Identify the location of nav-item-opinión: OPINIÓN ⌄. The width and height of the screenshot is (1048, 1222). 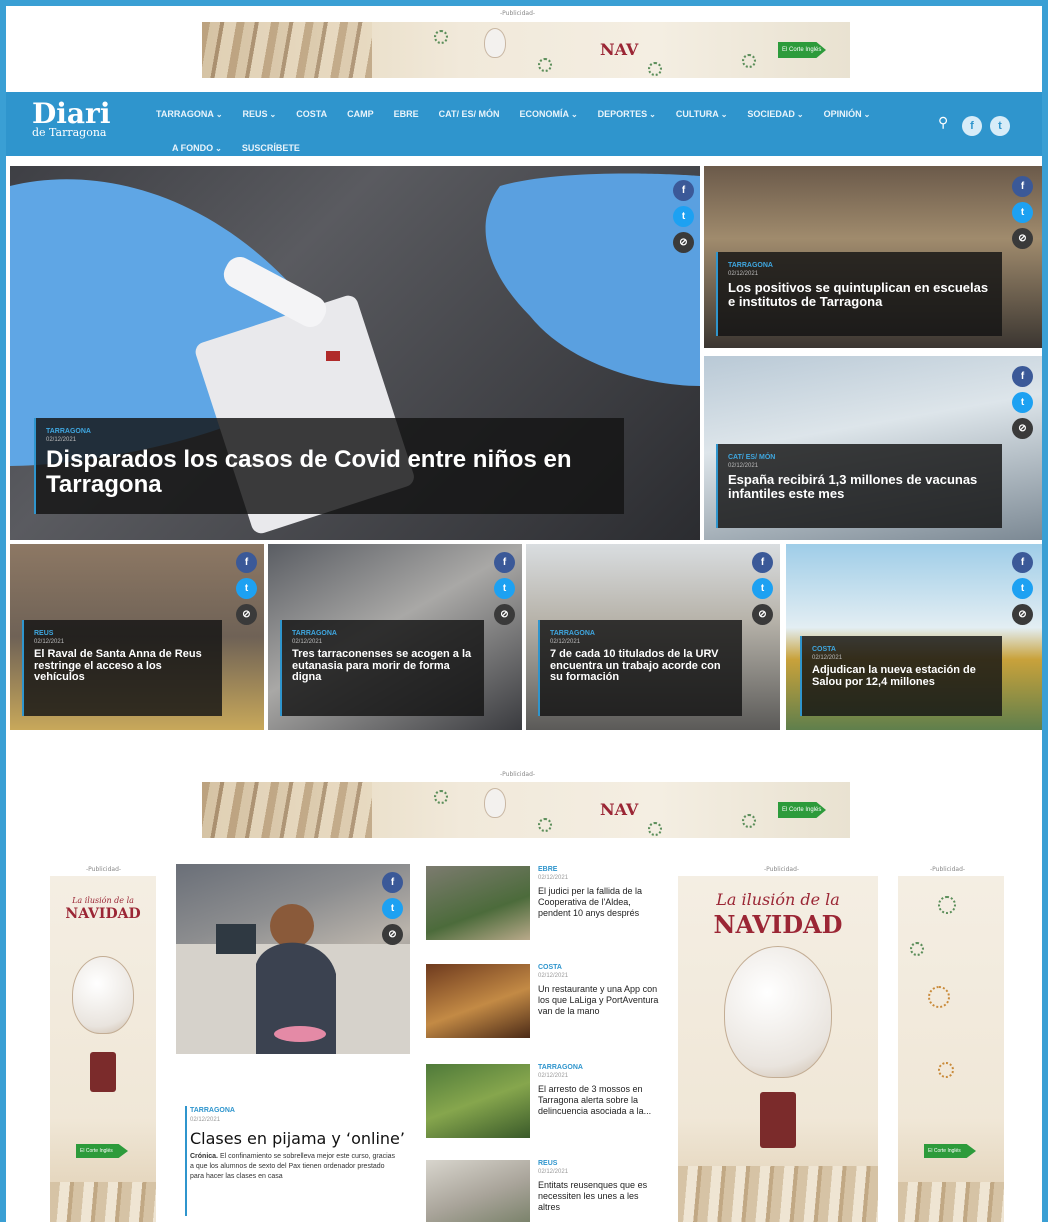
(847, 114).